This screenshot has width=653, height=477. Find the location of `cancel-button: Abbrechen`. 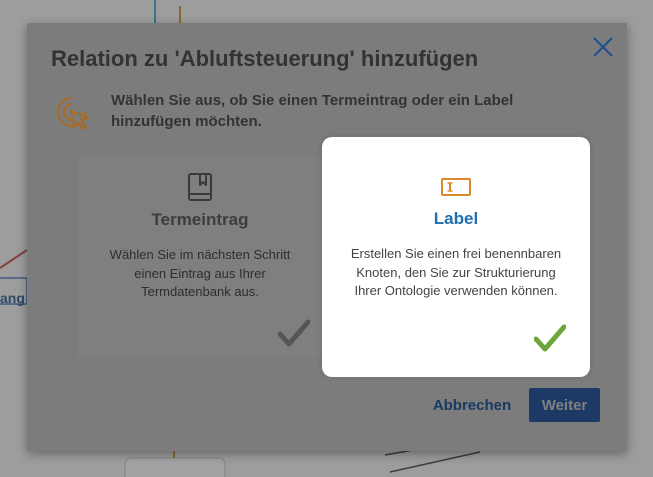

cancel-button: Abbrechen is located at coordinates (472, 405).